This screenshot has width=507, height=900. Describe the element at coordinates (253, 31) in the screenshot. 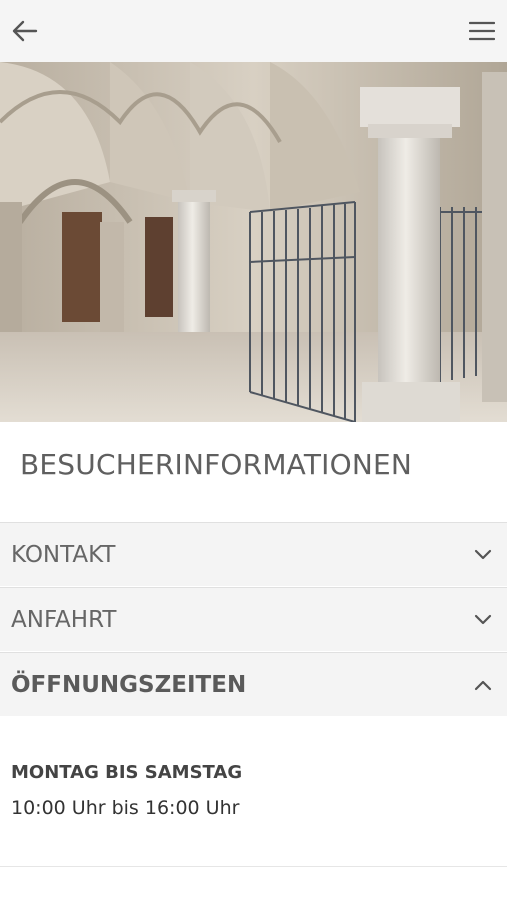

I see `top-app-bar` at that location.